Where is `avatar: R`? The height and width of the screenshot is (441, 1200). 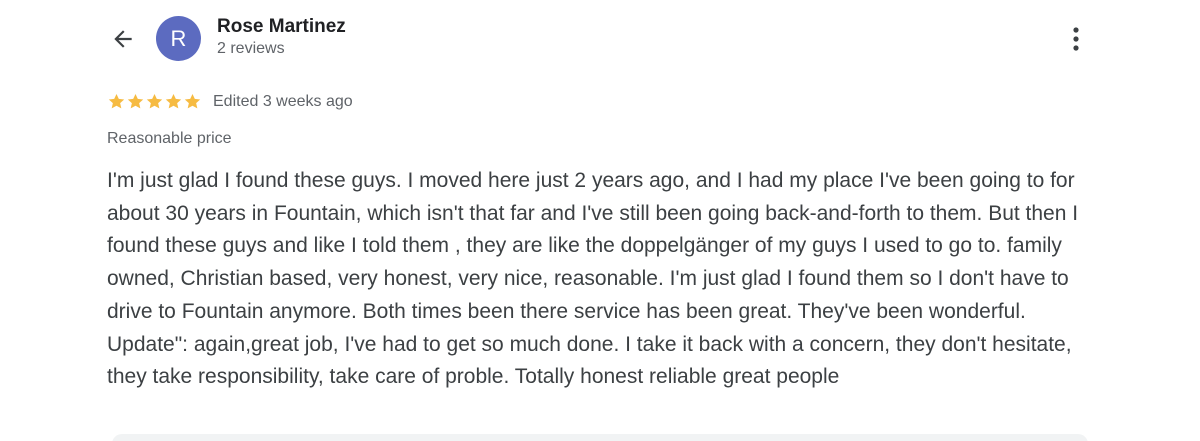
avatar: R is located at coordinates (178, 38).